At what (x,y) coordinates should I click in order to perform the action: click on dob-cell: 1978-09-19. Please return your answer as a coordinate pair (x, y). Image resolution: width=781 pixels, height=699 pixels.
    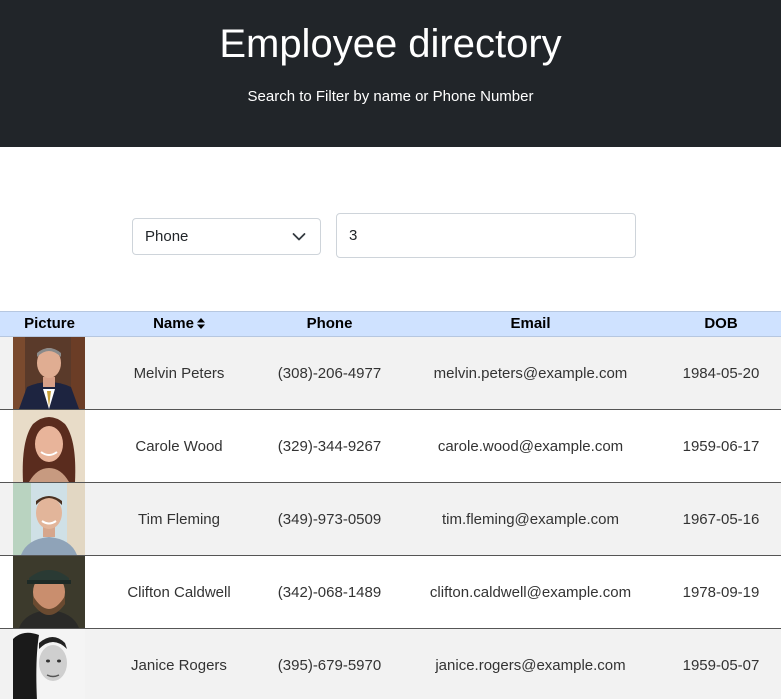
    Looking at the image, I should click on (721, 592).